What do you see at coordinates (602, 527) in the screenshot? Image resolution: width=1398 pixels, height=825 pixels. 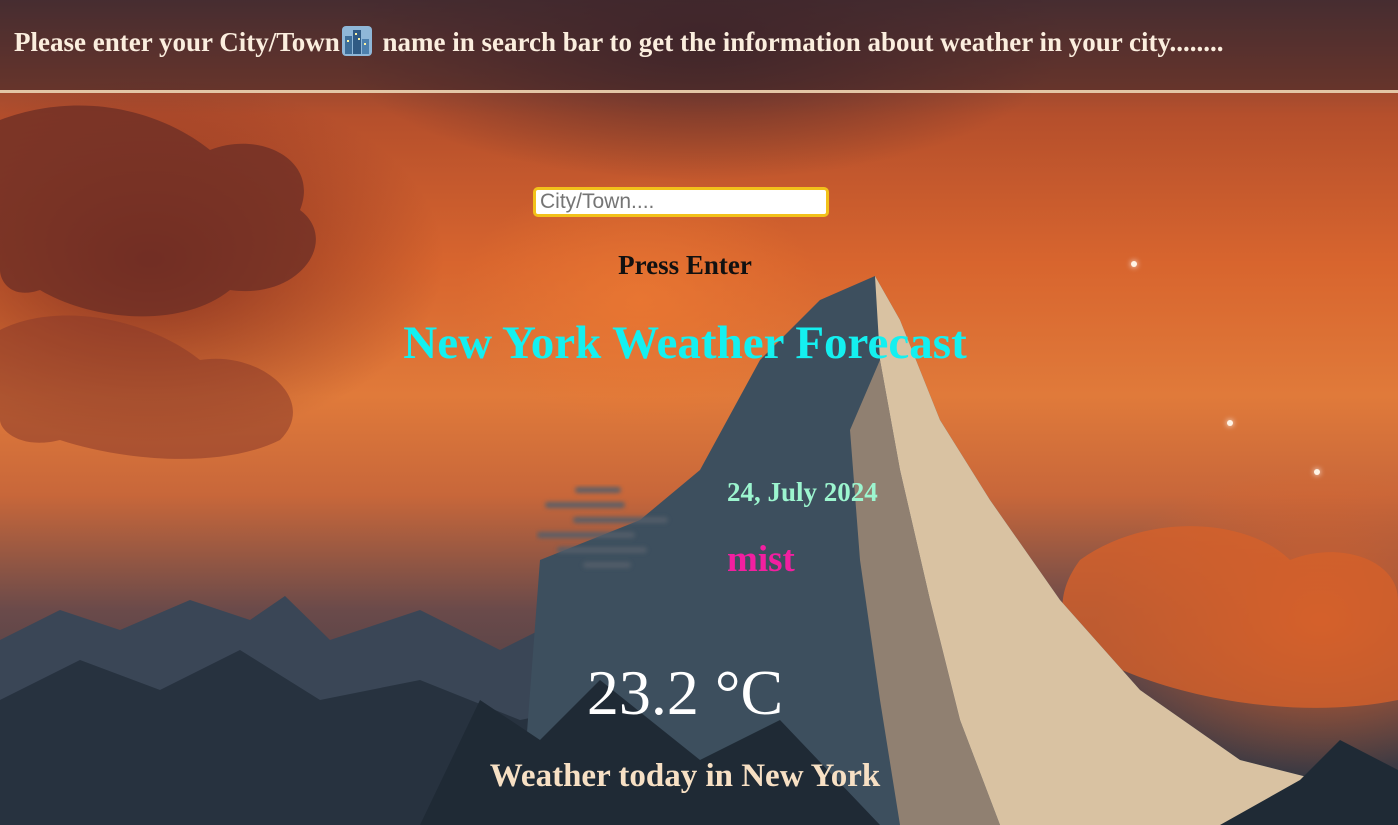 I see `mist-icon` at bounding box center [602, 527].